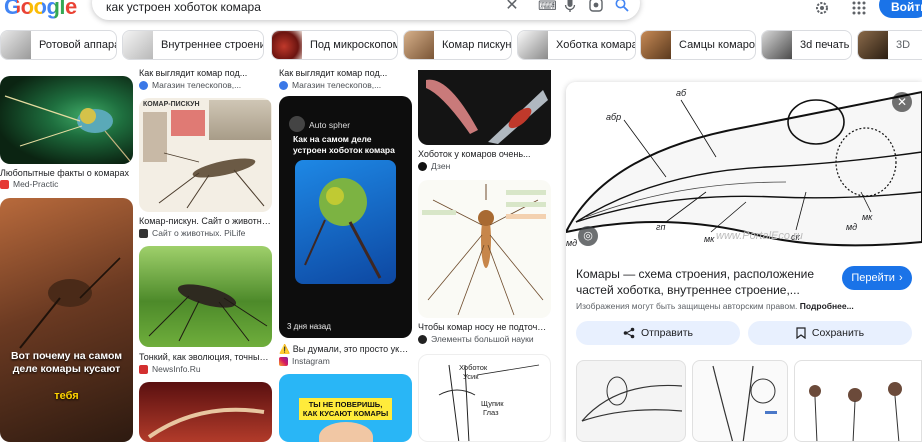  What do you see at coordinates (492, 403) in the screenshot?
I see `diagram-label: Щупик` at bounding box center [492, 403].